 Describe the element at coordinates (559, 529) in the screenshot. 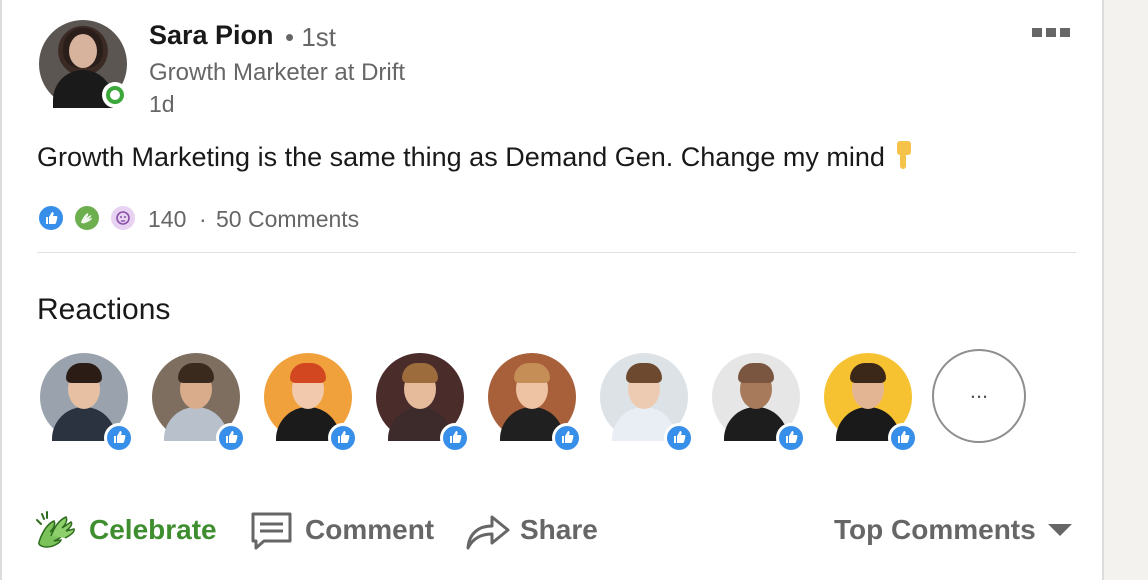

I see `share-label: Share` at that location.